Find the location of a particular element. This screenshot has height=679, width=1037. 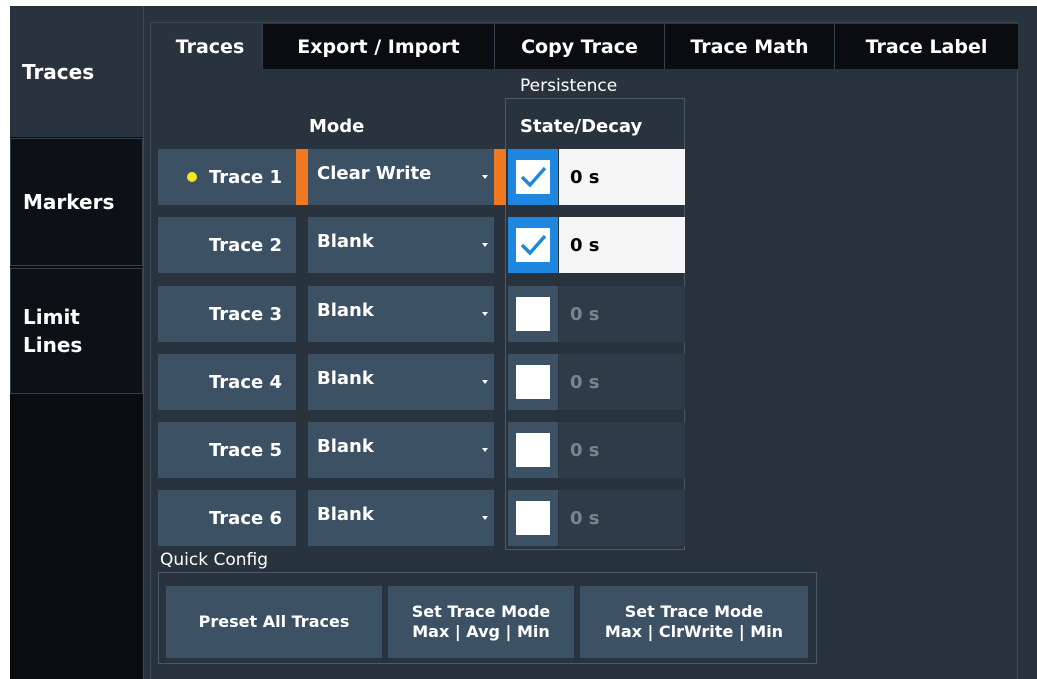

trace-5-persistence-checkbox is located at coordinates (533, 450).